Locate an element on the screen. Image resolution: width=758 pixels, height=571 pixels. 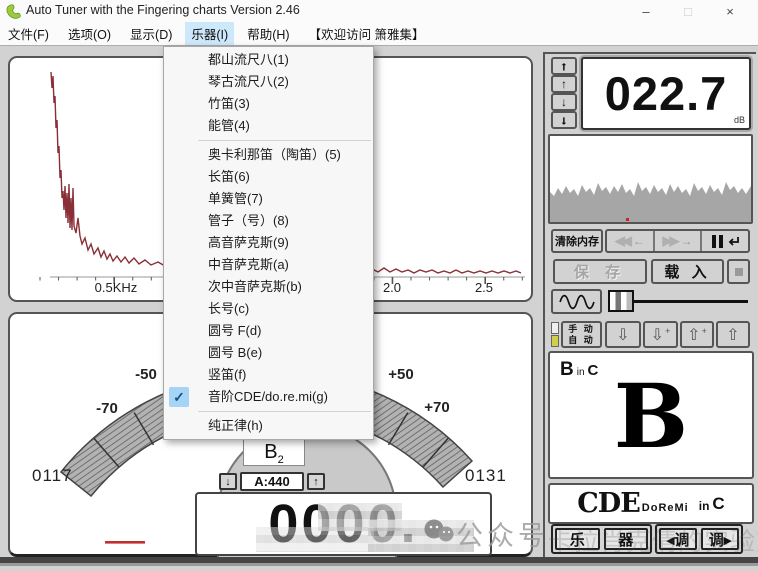
reference-pitch: A:440 is located at coordinates (272, 481).